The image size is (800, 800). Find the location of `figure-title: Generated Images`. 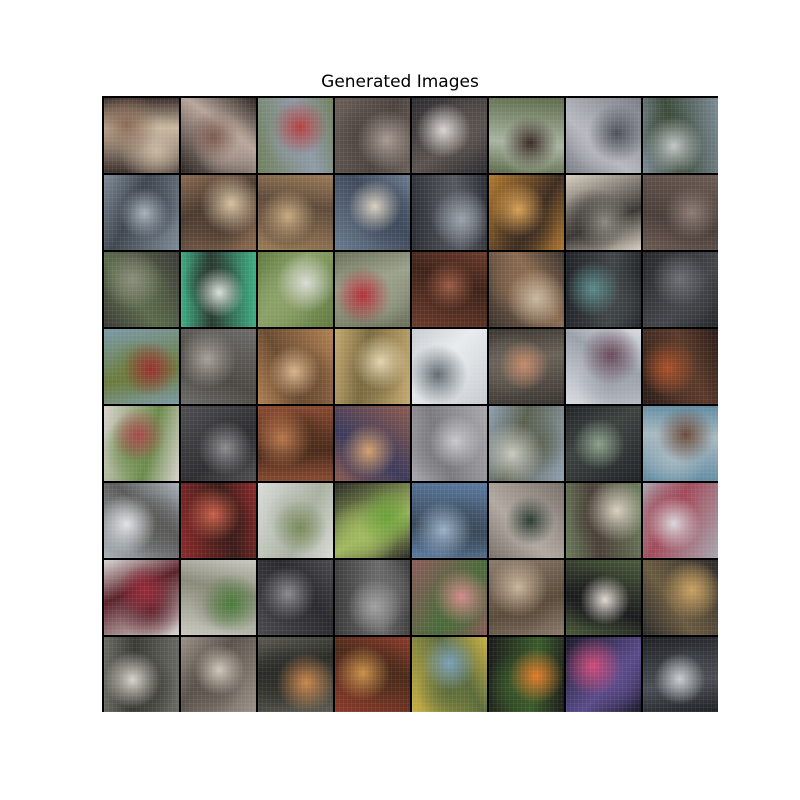

figure-title: Generated Images is located at coordinates (400, 82).